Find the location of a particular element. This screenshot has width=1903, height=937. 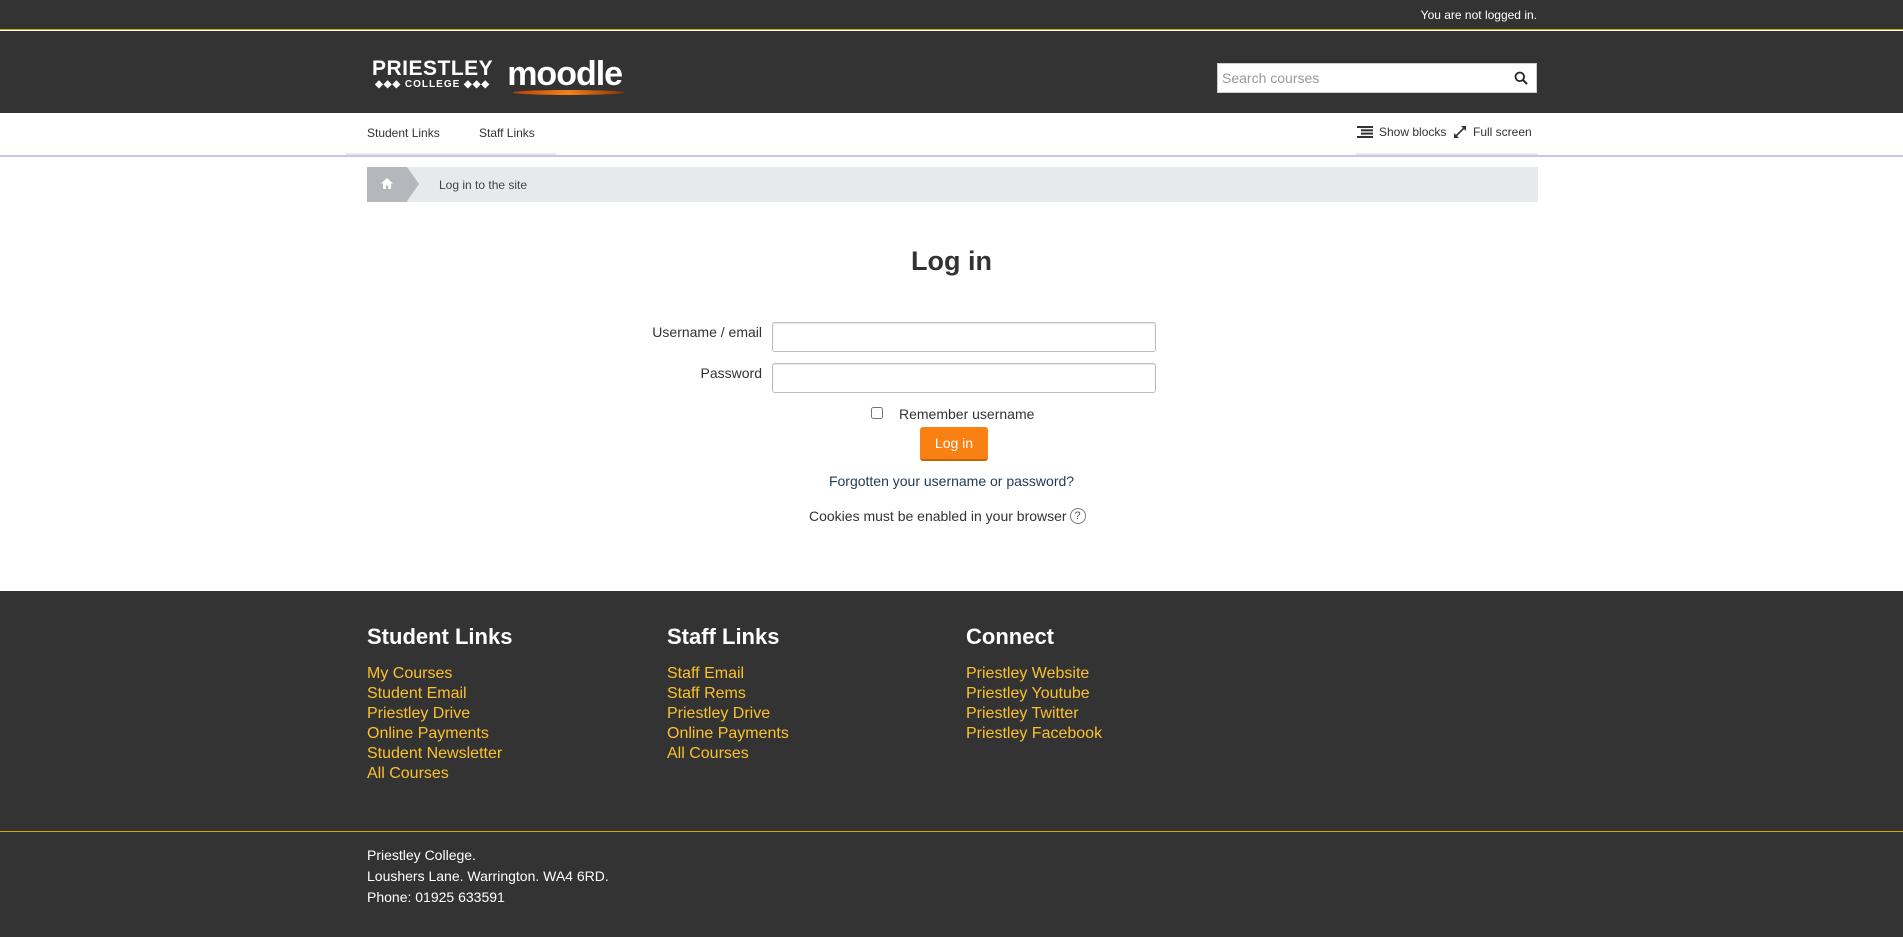

footer-heading: Staff Links is located at coordinates (723, 636).